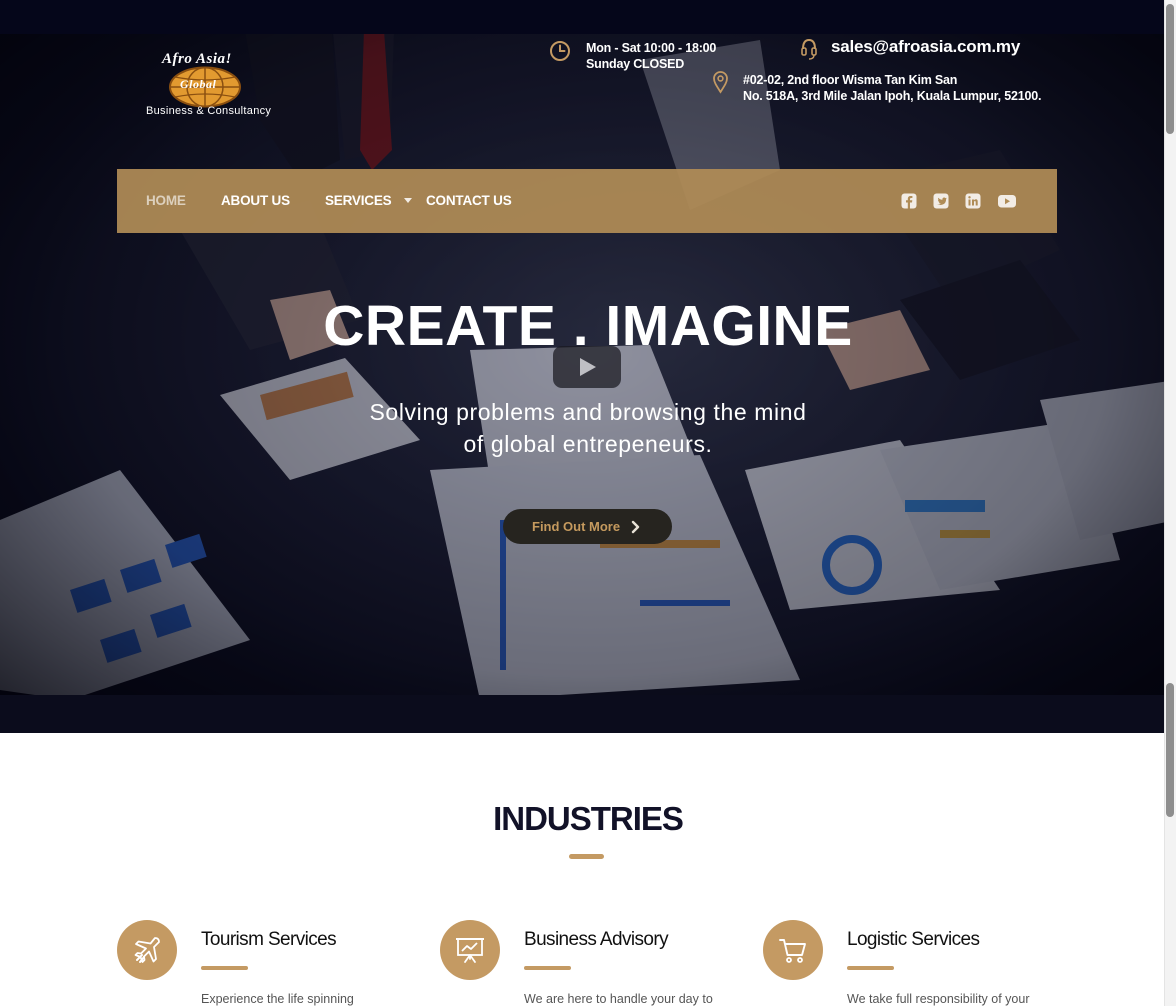 This screenshot has height=1006, width=1176. I want to click on clock-icon, so click(560, 51).